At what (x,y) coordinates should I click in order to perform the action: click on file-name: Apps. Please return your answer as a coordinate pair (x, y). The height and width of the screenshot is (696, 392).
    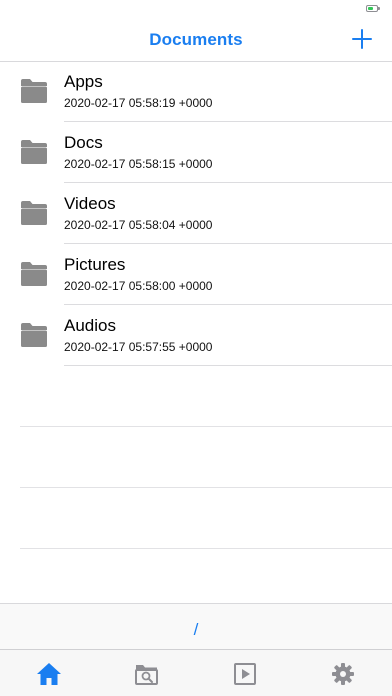
    Looking at the image, I should click on (83, 81).